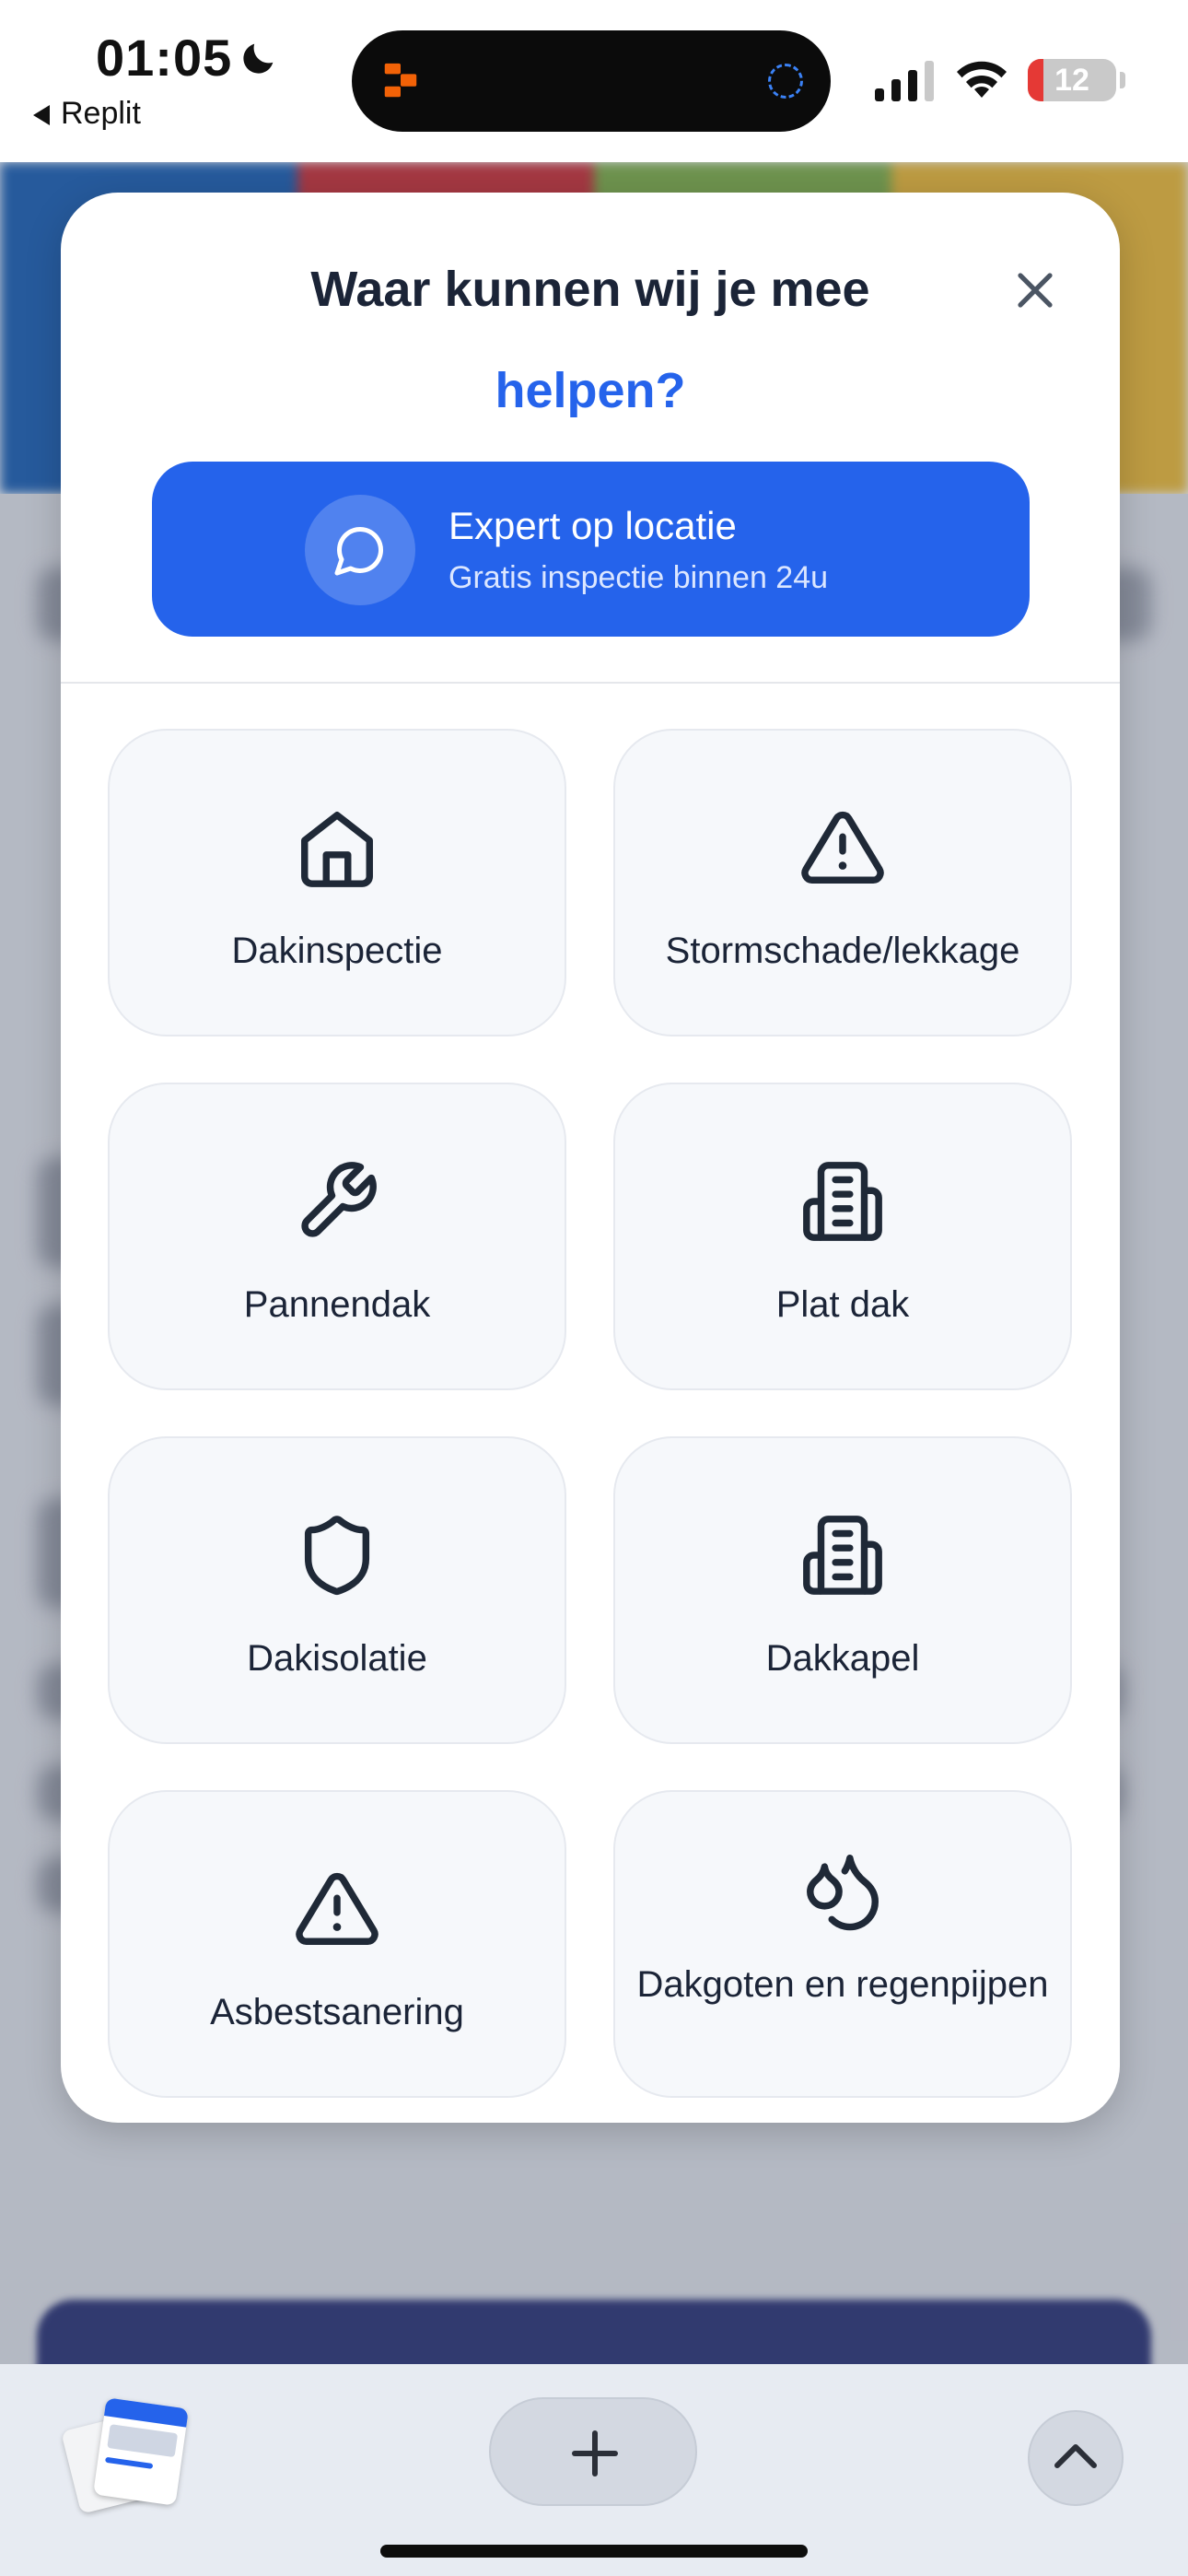  Describe the element at coordinates (125, 2455) in the screenshot. I see `tab-switcher-thumbnail` at that location.